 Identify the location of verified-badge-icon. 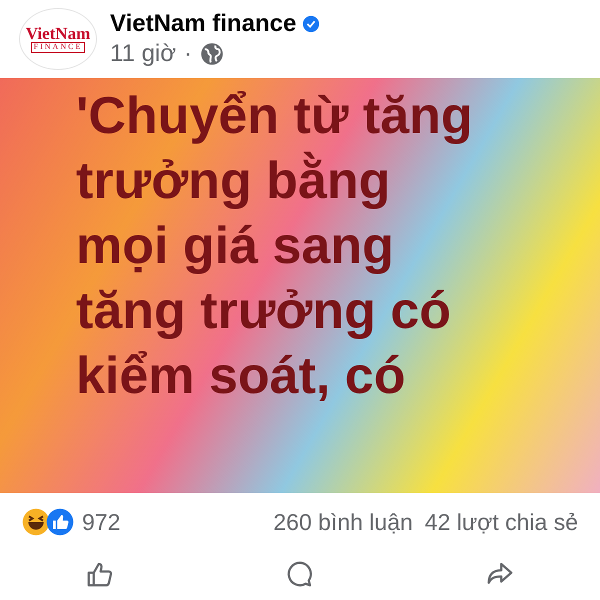
(311, 24).